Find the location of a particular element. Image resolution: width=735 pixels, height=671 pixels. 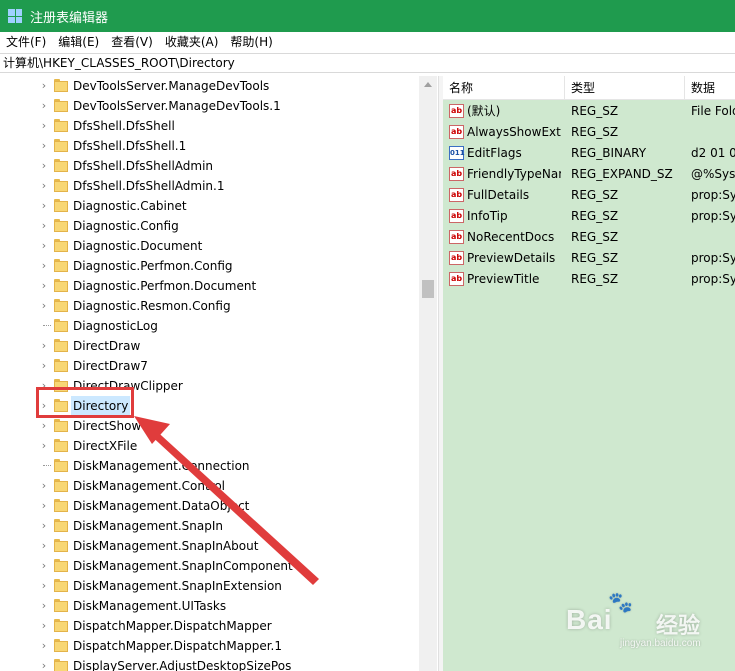

menu-file: 文件(F) is located at coordinates (26, 42).